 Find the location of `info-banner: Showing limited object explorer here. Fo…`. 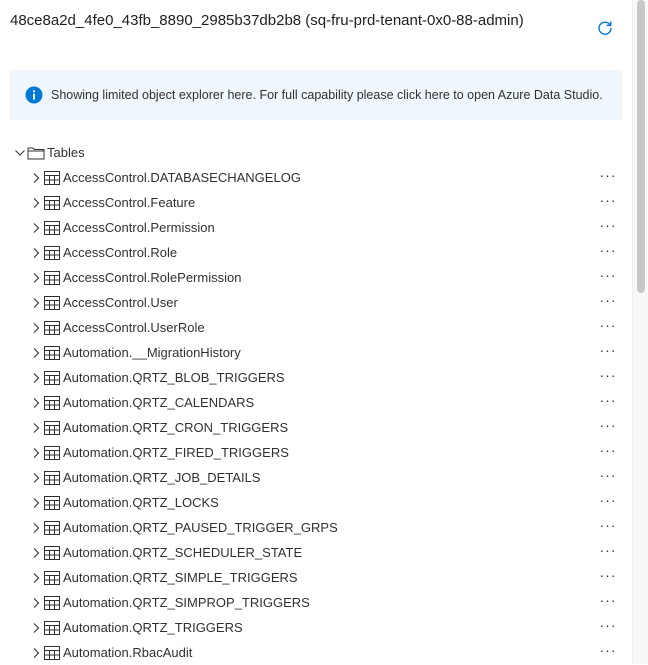

info-banner: Showing limited object explorer here. Fo… is located at coordinates (316, 95).